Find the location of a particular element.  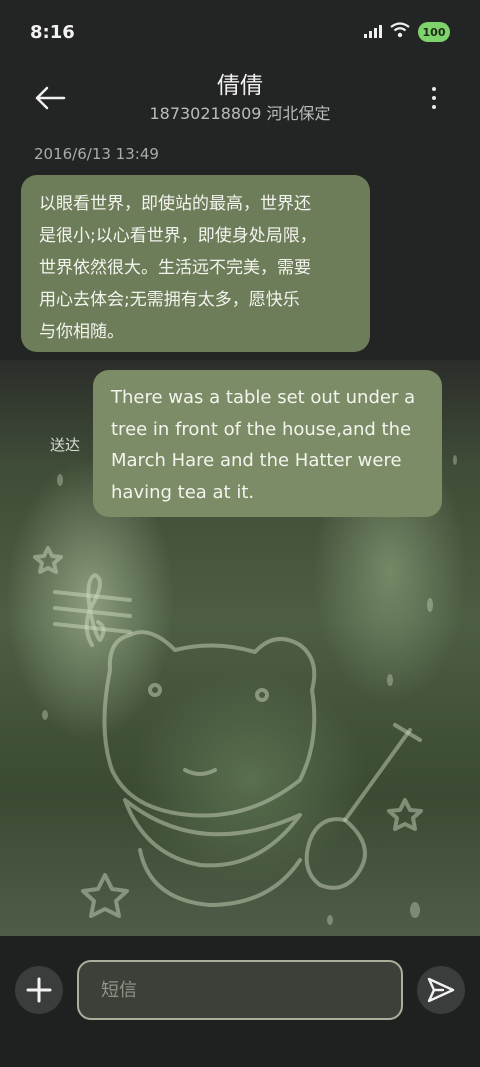

message-input is located at coordinates (240, 990).